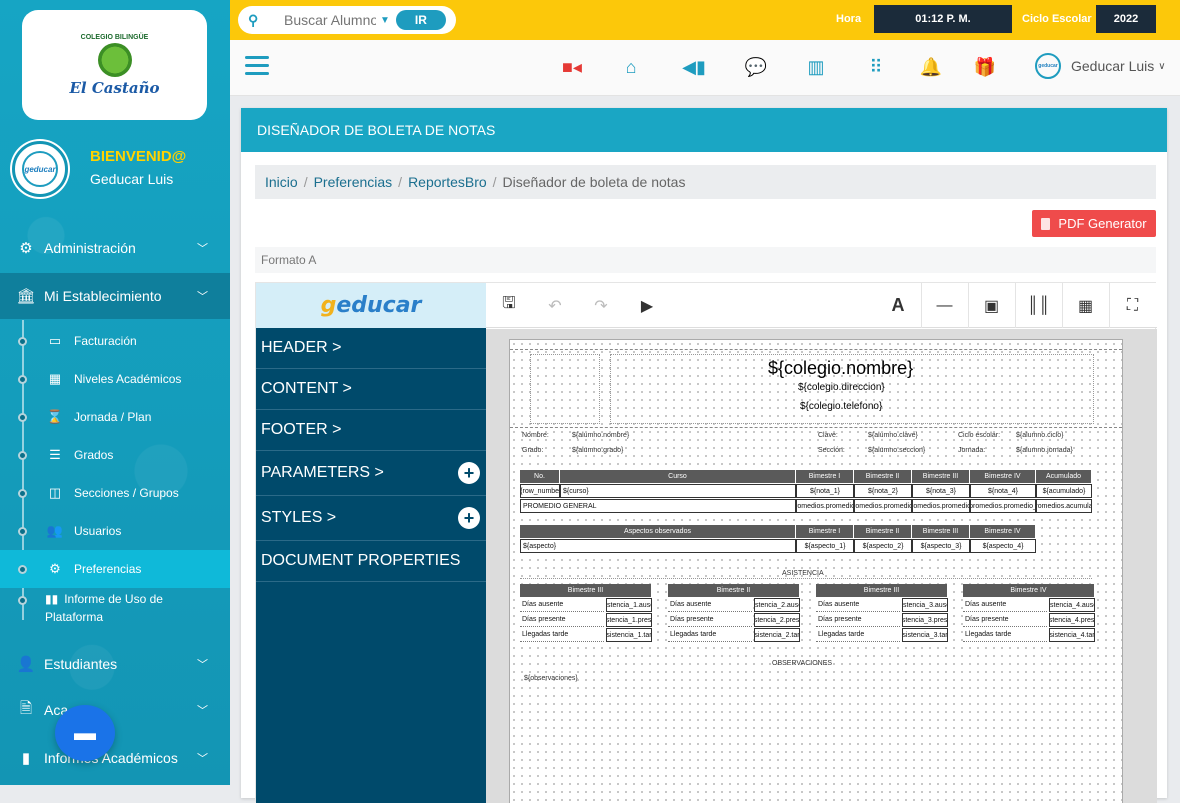 This screenshot has width=1180, height=803. Describe the element at coordinates (281, 182) in the screenshot. I see `breadcrumb-inicio: Inicio` at that location.